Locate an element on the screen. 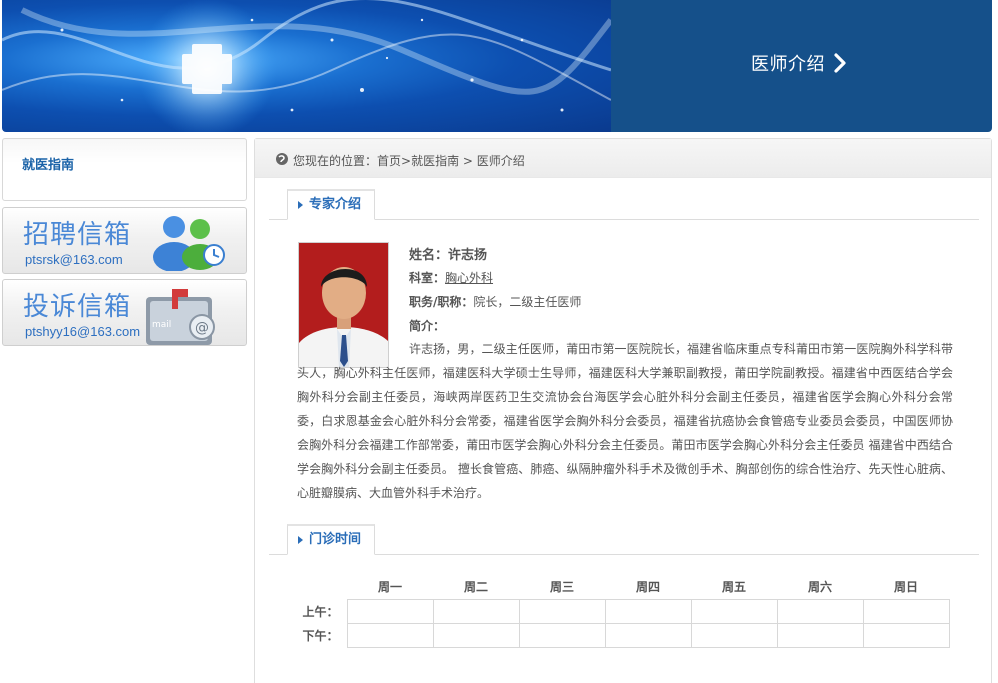 The image size is (998, 683). complaint-mailbox-title: 投诉信箱 is located at coordinates (77, 307).